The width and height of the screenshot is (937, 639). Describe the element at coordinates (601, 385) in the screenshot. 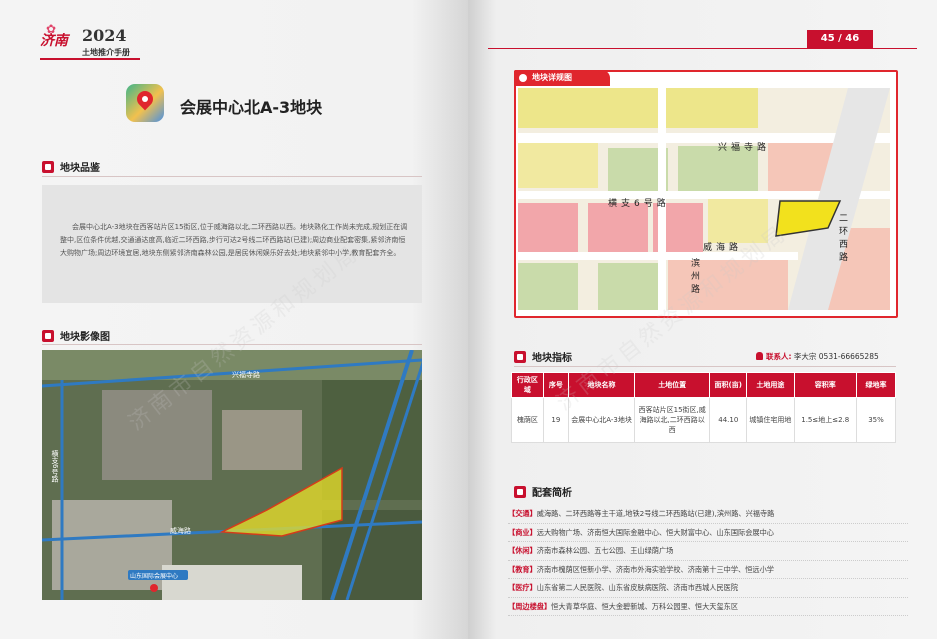

I see `table-header: 地块名称` at that location.